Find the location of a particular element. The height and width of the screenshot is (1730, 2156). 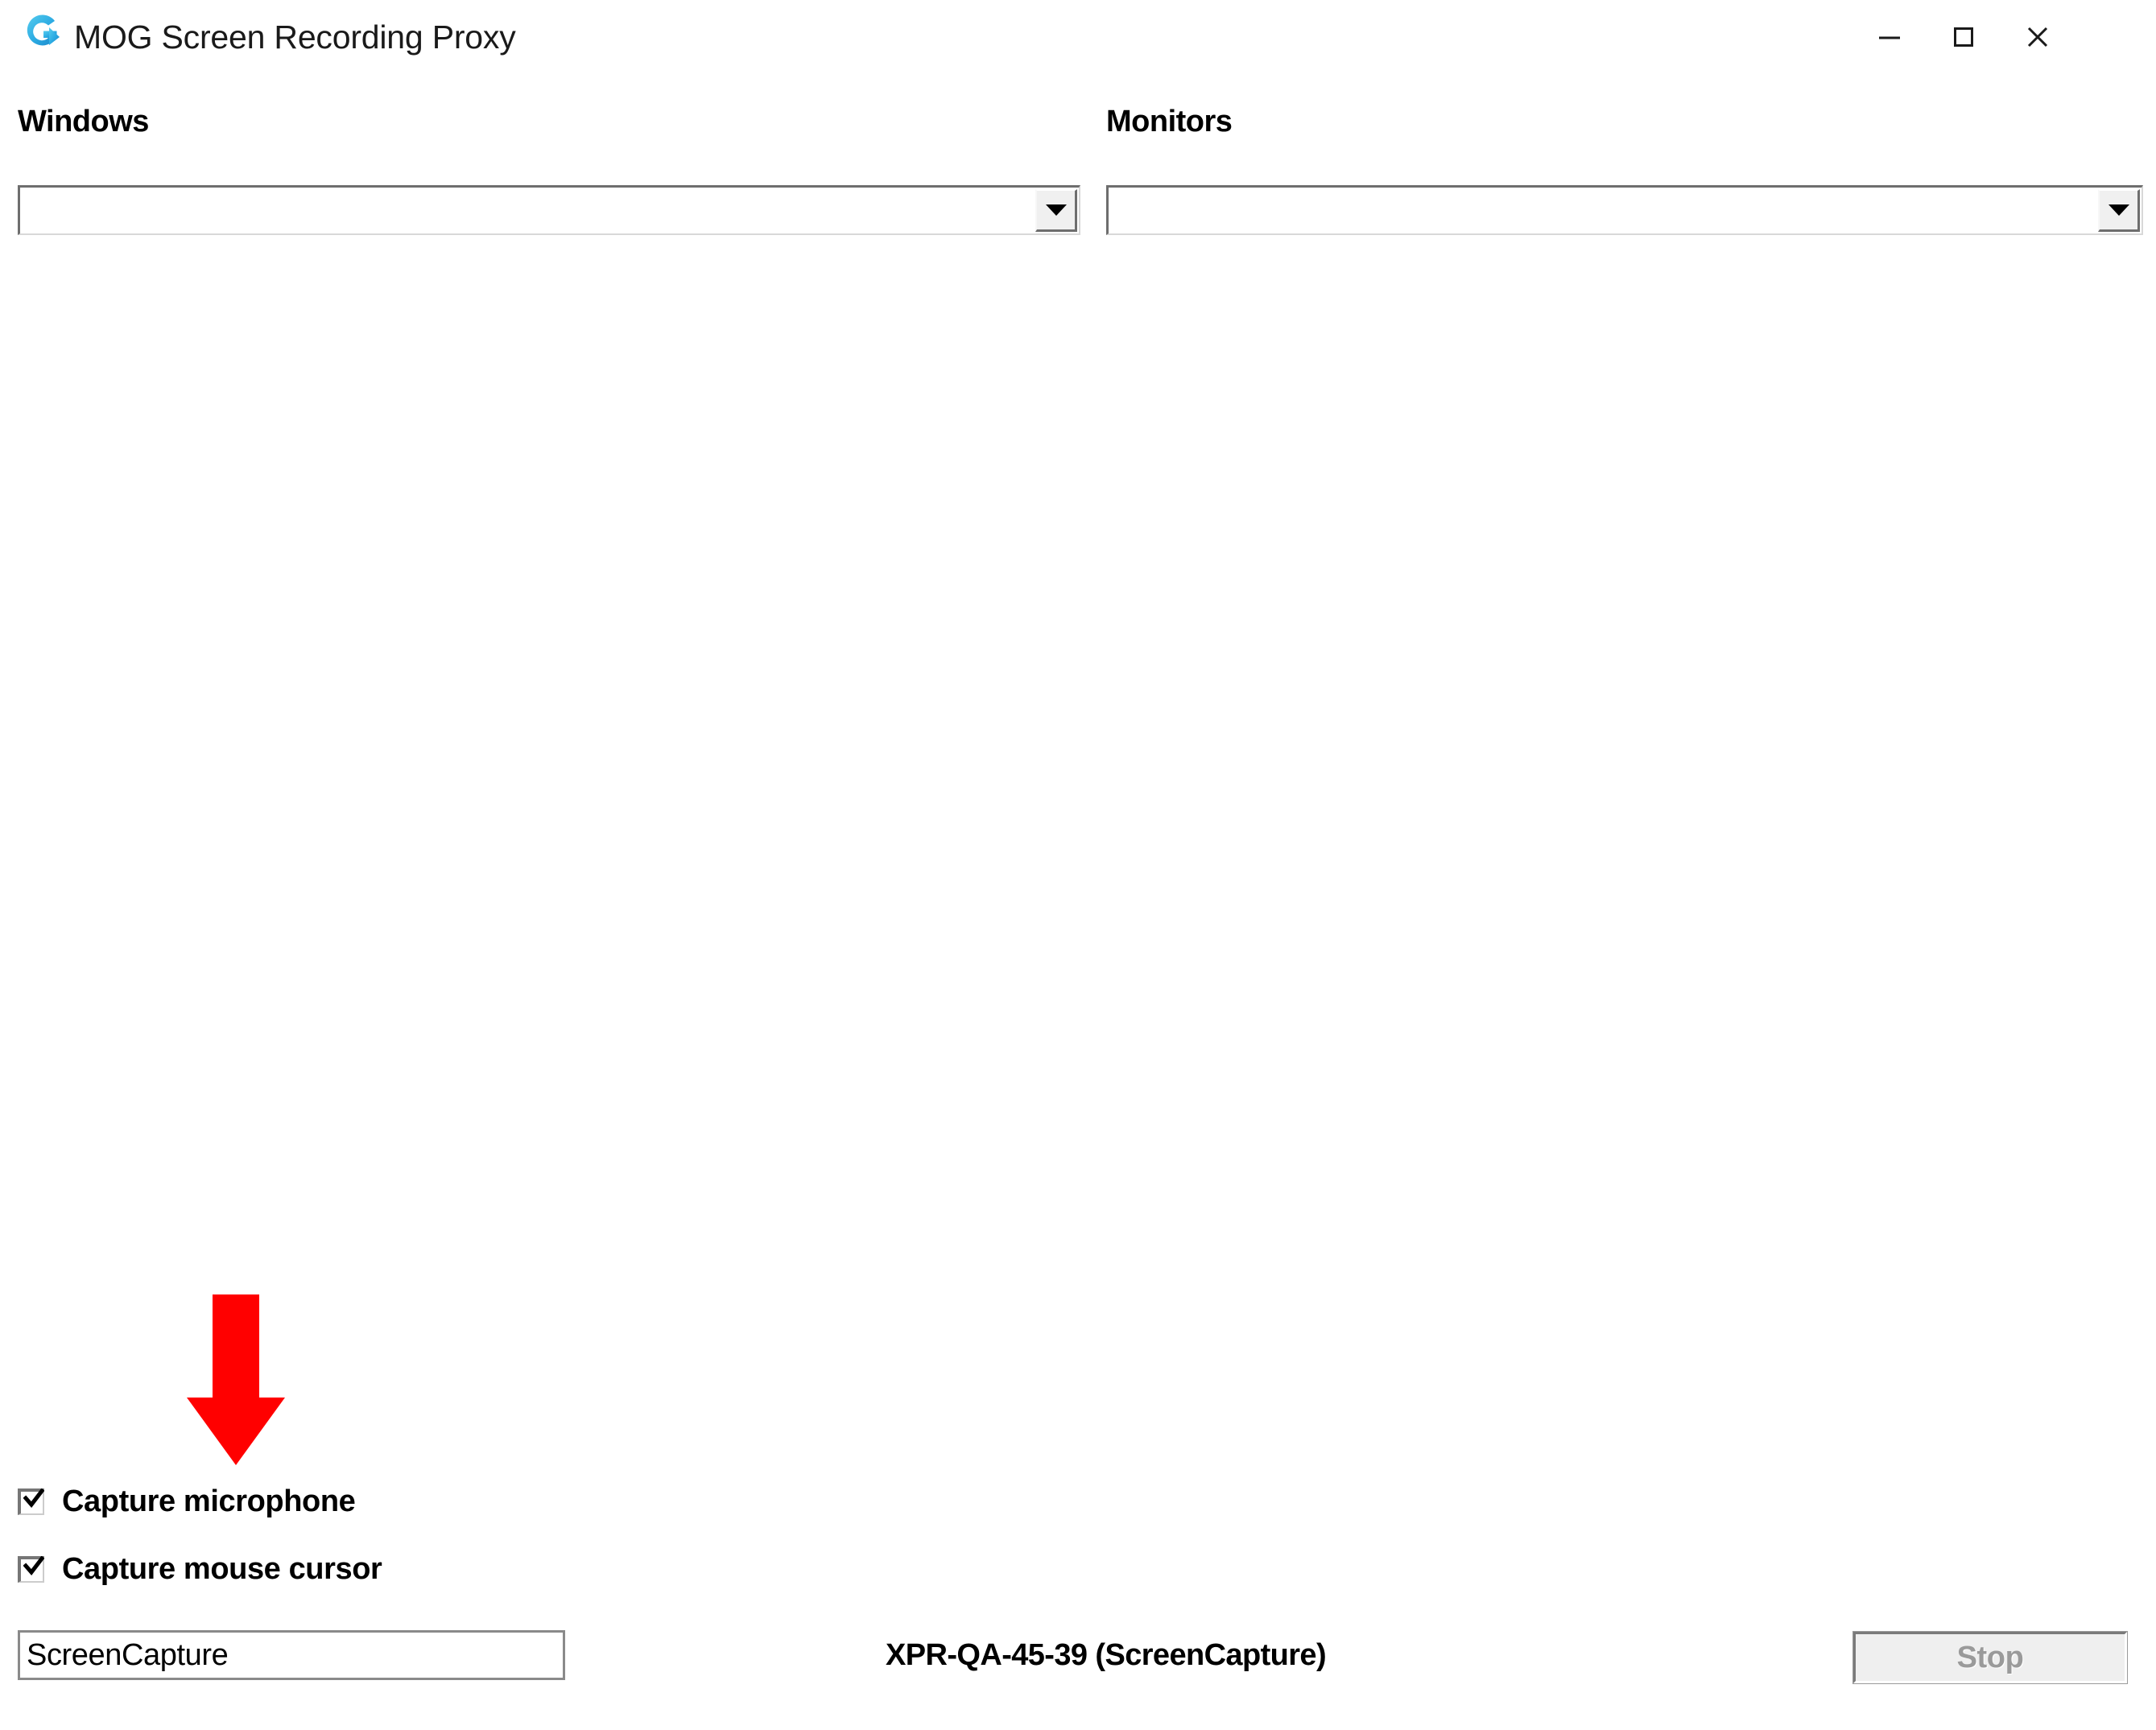

recording-name-input is located at coordinates (291, 1655).